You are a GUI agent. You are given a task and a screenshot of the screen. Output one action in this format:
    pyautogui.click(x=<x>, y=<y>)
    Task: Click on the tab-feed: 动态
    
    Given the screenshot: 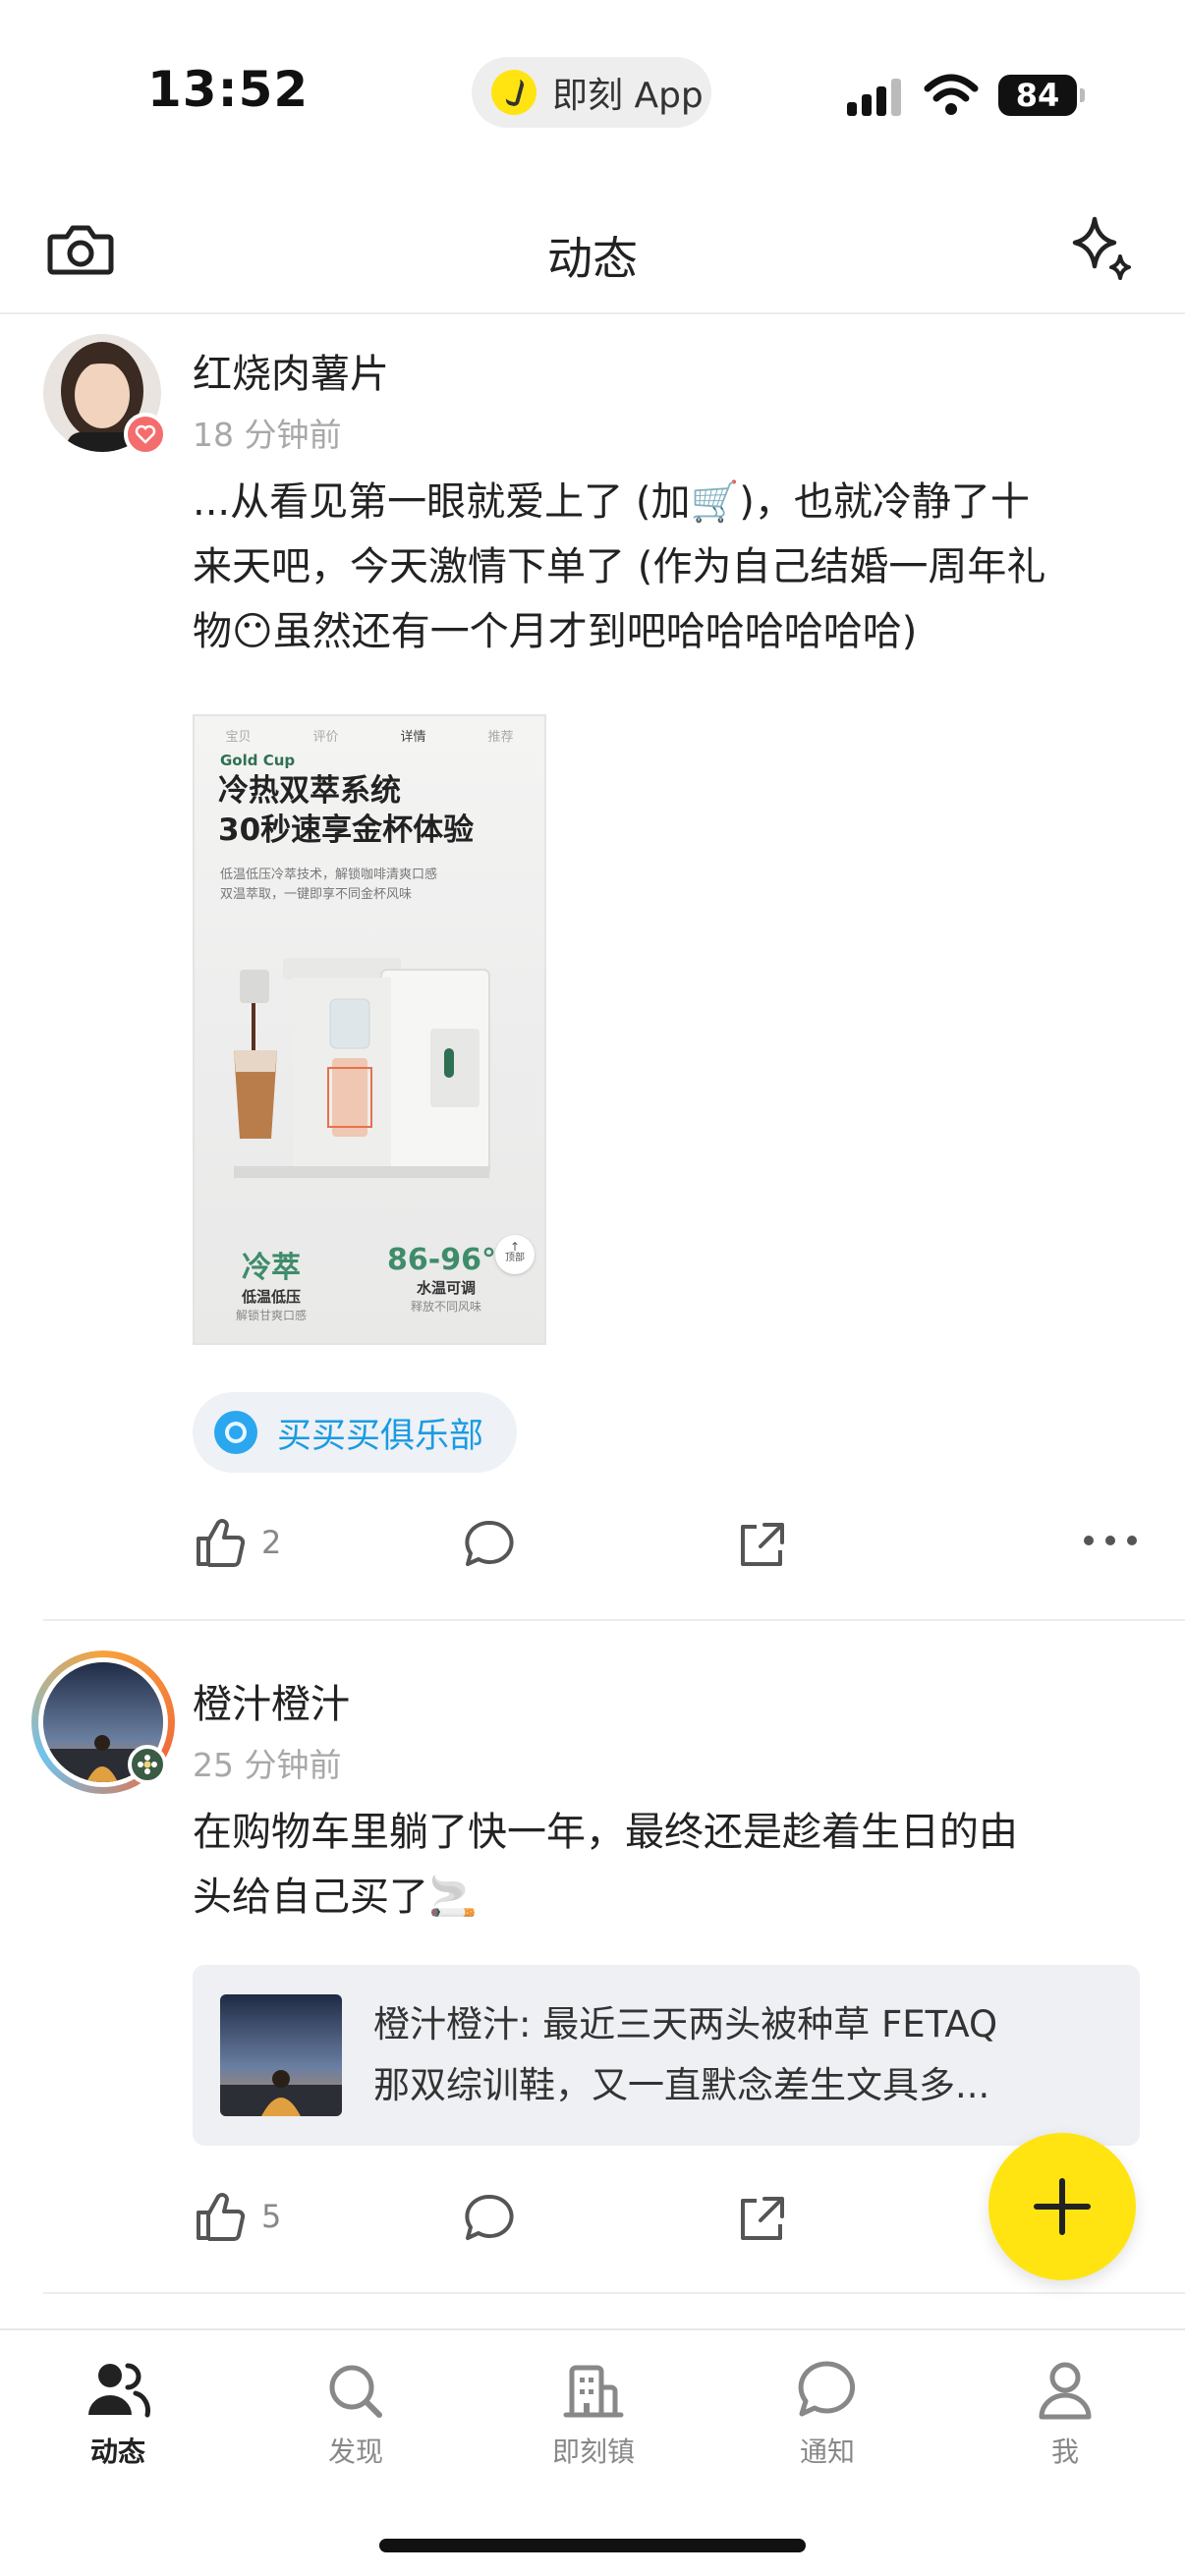 What is the action you would take?
    pyautogui.click(x=118, y=2415)
    